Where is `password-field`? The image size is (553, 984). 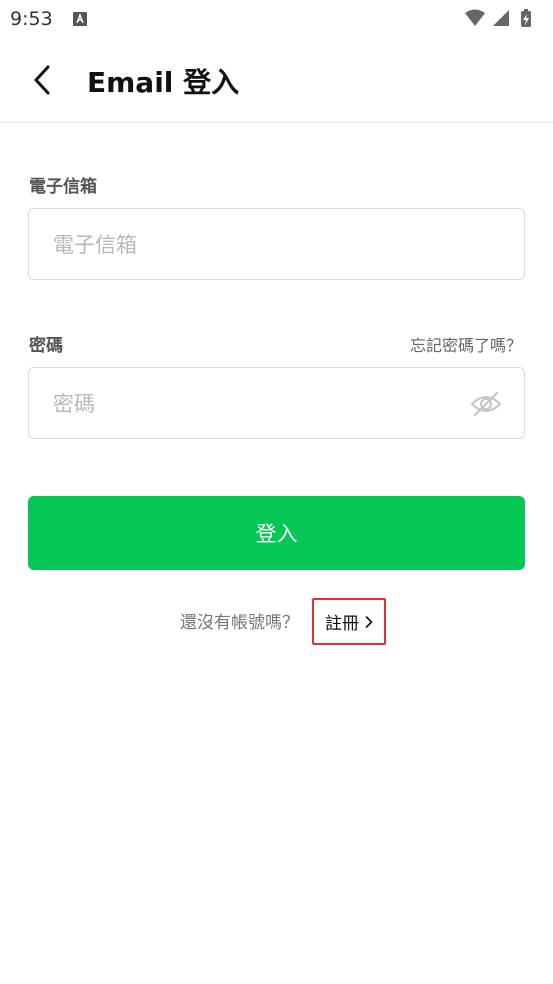
password-field is located at coordinates (253, 404).